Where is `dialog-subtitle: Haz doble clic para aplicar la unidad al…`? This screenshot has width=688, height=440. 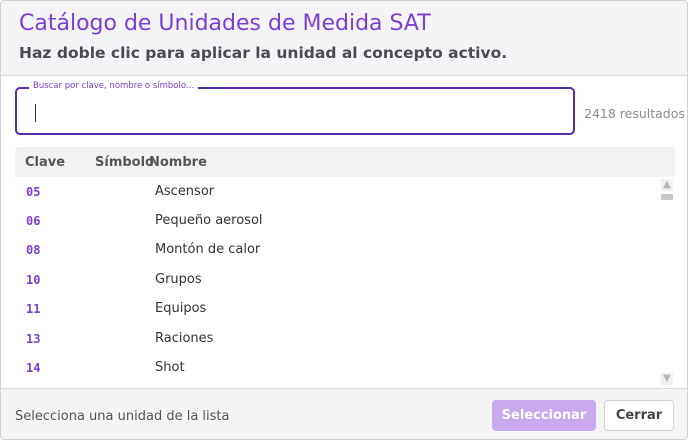
dialog-subtitle: Haz doble clic para aplicar la unidad al… is located at coordinates (263, 53).